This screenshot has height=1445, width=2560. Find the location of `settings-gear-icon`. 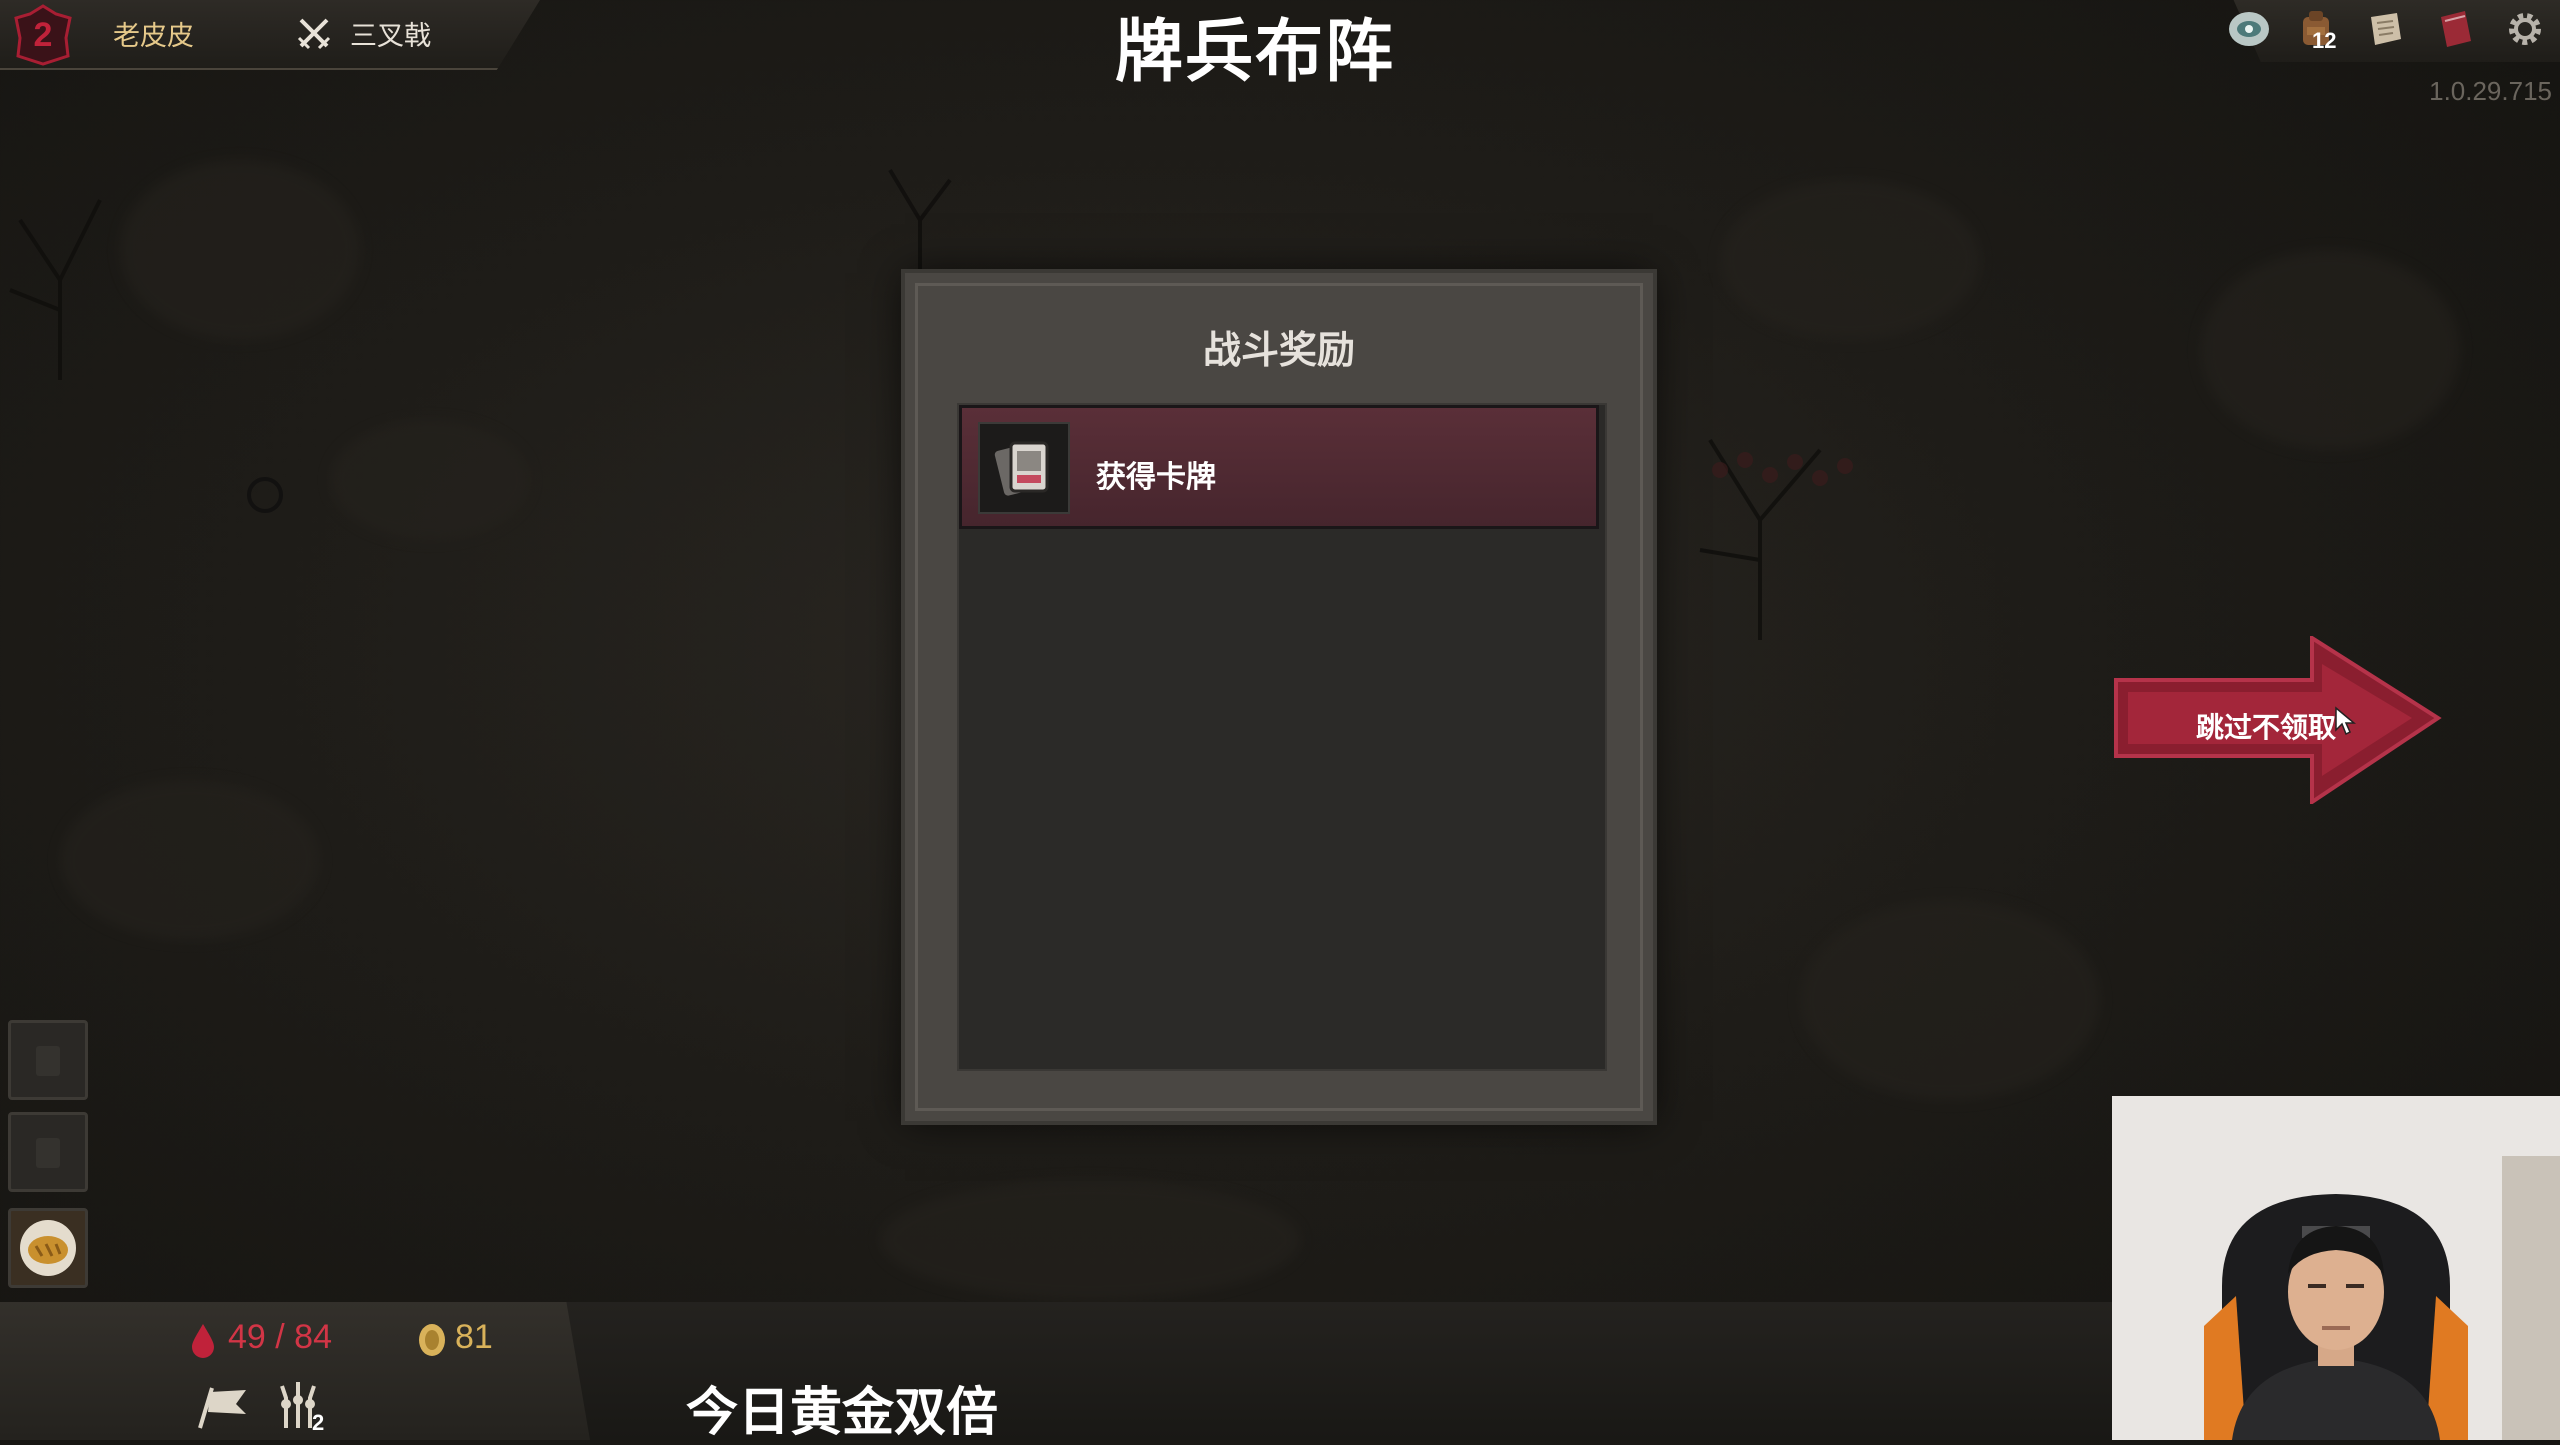

settings-gear-icon is located at coordinates (2525, 29).